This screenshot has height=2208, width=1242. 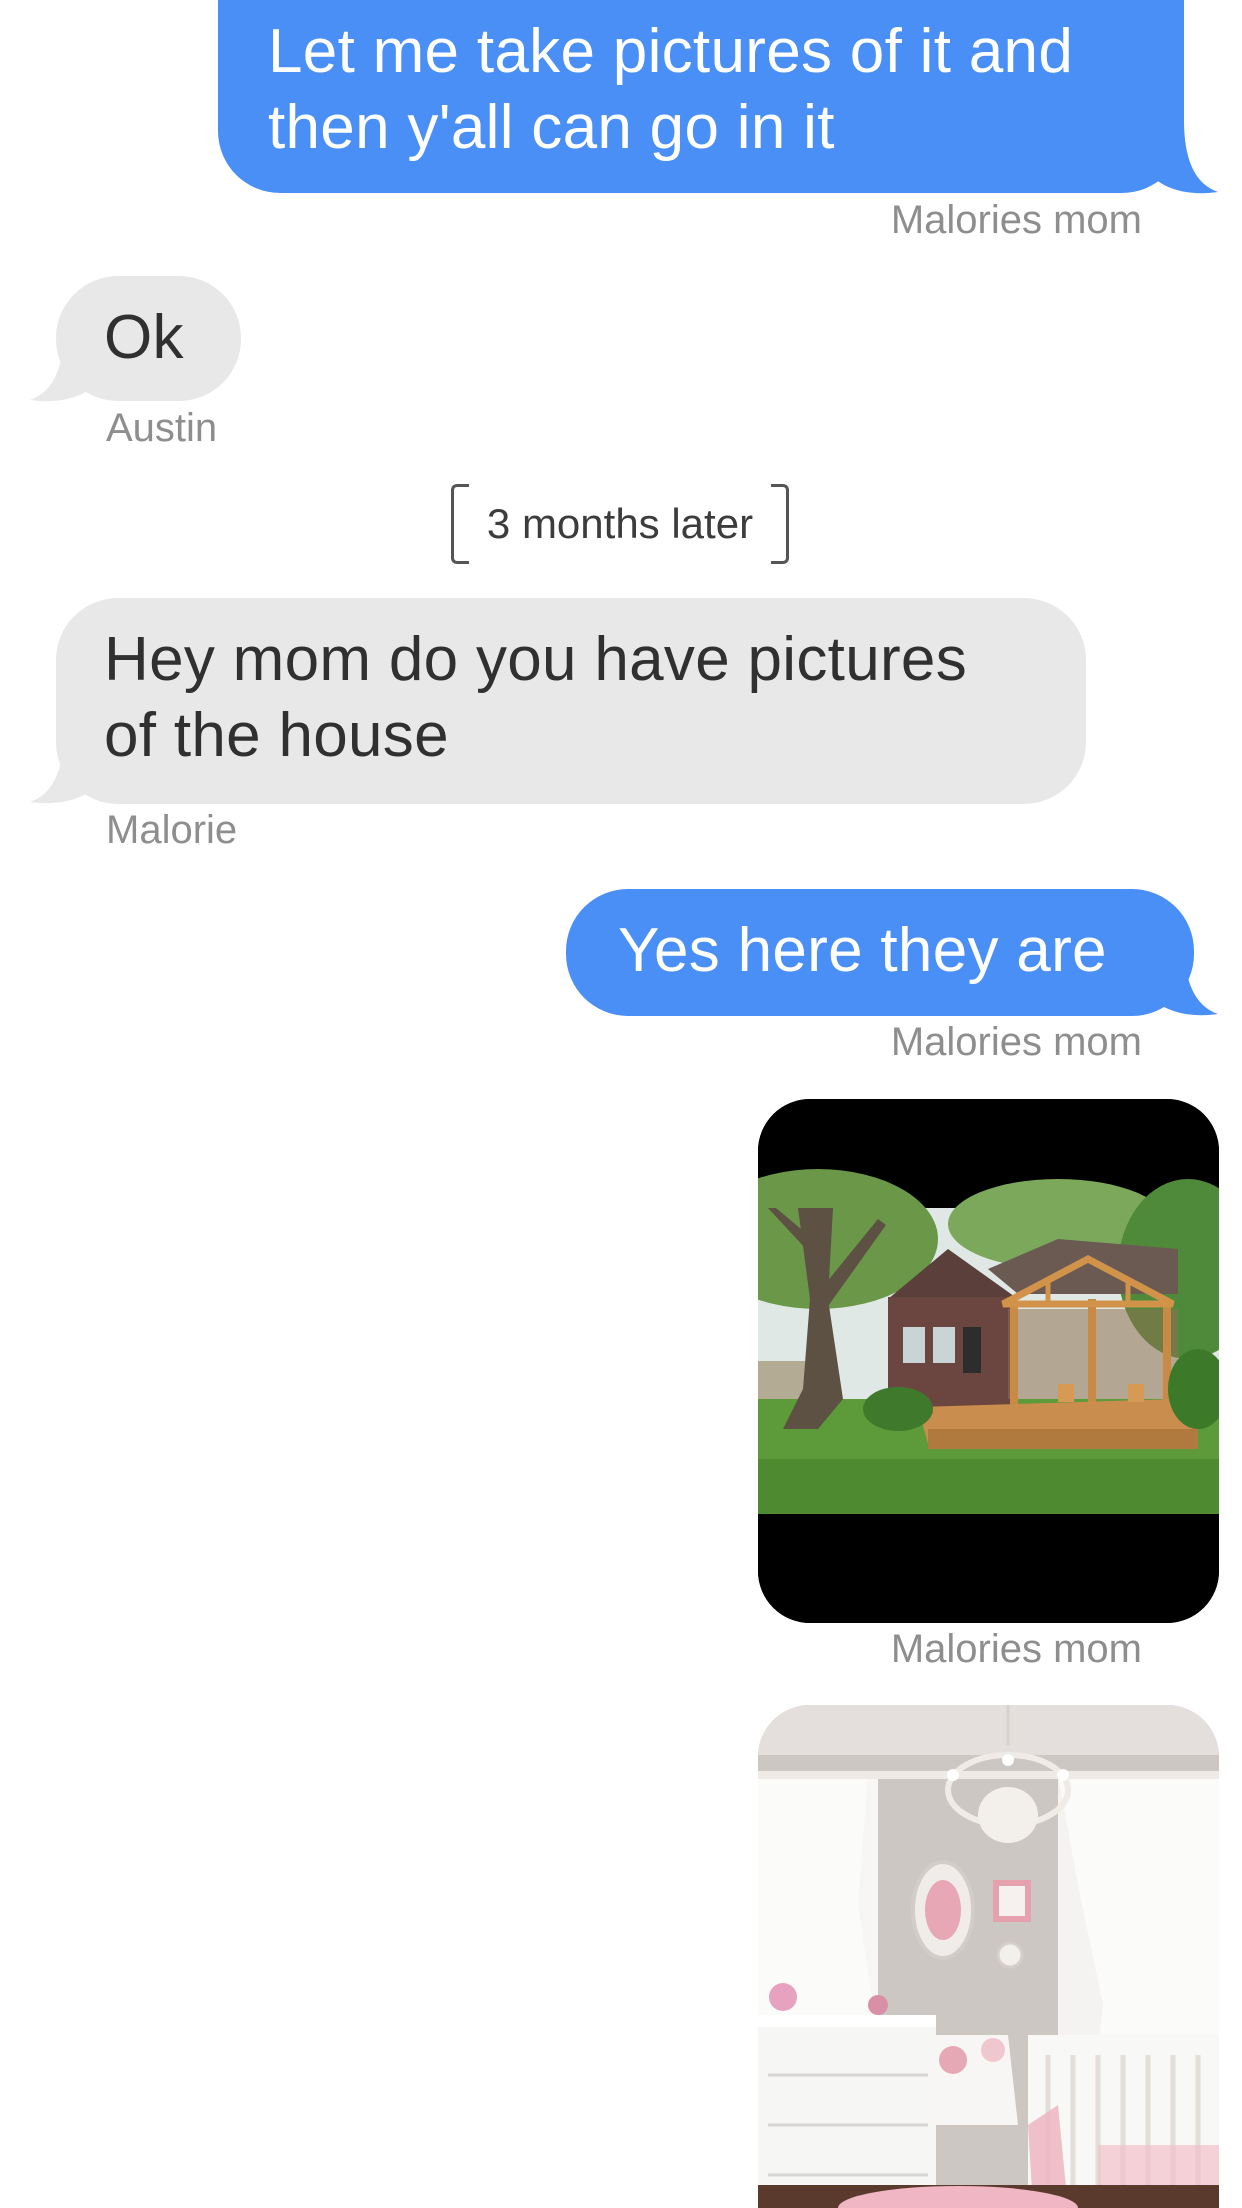 I want to click on time-divider: 3 months later, so click(x=620, y=524).